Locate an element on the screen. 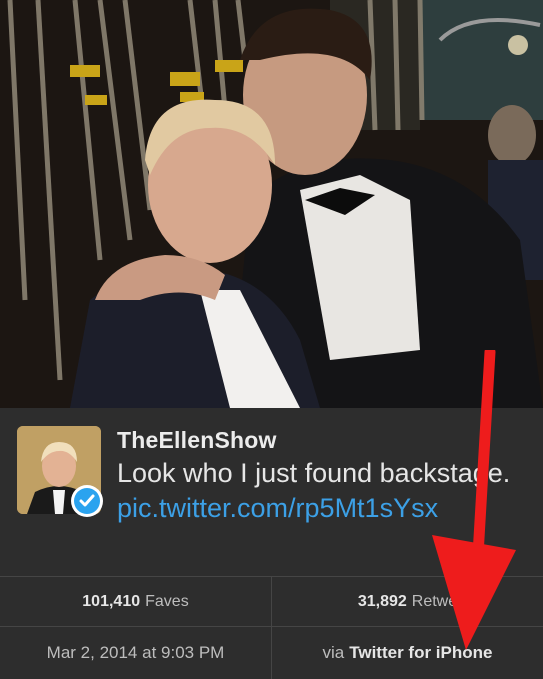  timestamp: Mar 2, 2014 at 9:03 PM is located at coordinates (135, 653).